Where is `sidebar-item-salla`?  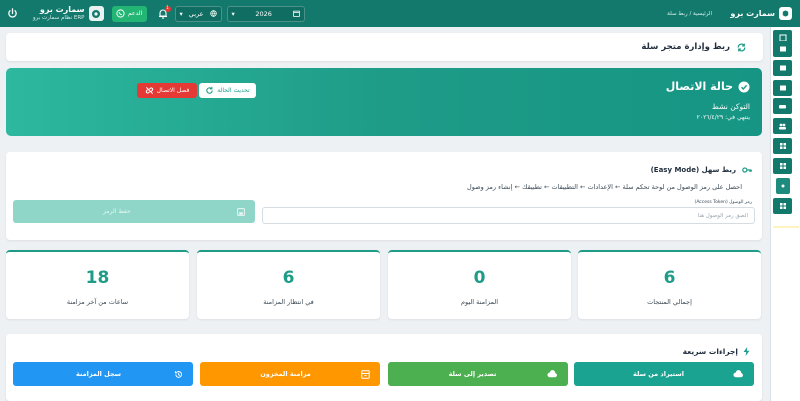
sidebar-item-salla is located at coordinates (783, 186).